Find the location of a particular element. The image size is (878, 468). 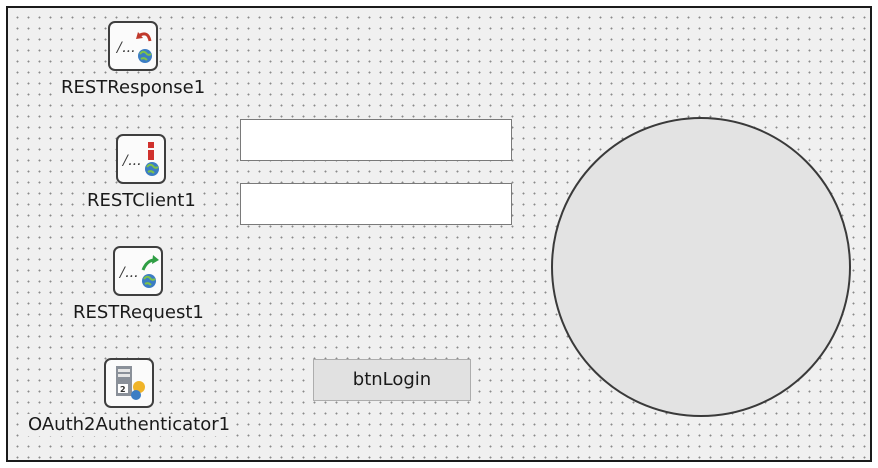

component-oauth2-authenticator: 2 OAuth2Authenticator1 is located at coordinates (129, 397).